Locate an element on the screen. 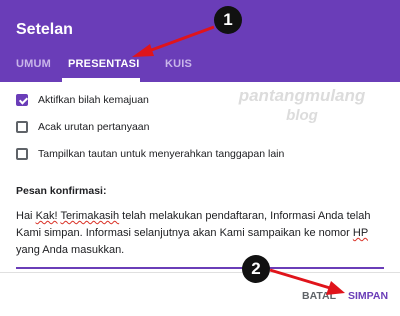 This screenshot has height=316, width=400. annotation-marker-2: 2 is located at coordinates (256, 269).